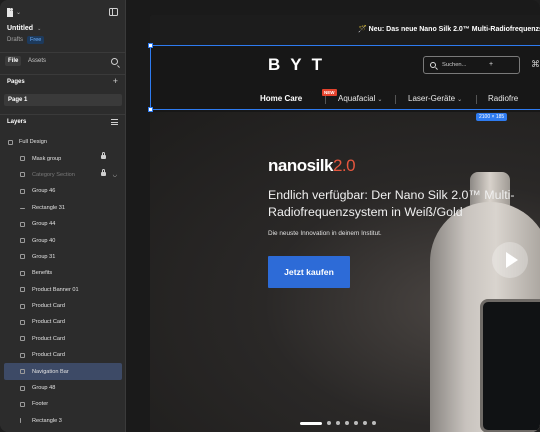  I want to click on figma-logo-icon, so click(10, 12).